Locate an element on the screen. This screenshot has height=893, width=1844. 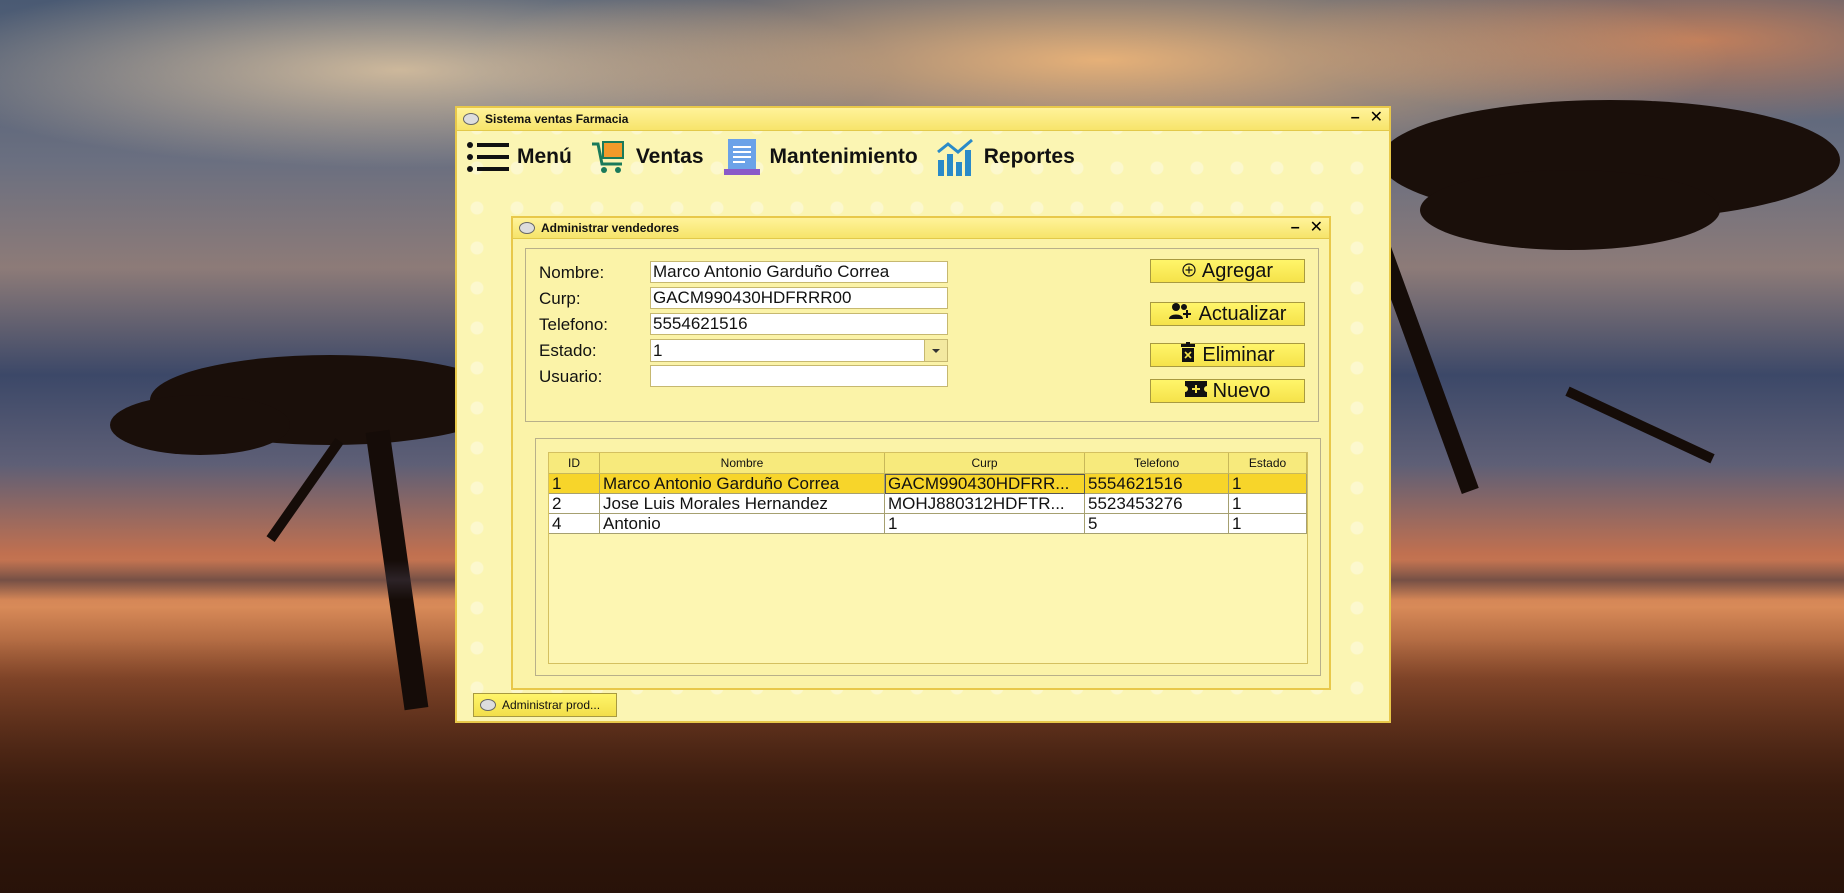
telefono-label: Telefono: is located at coordinates (573, 324).